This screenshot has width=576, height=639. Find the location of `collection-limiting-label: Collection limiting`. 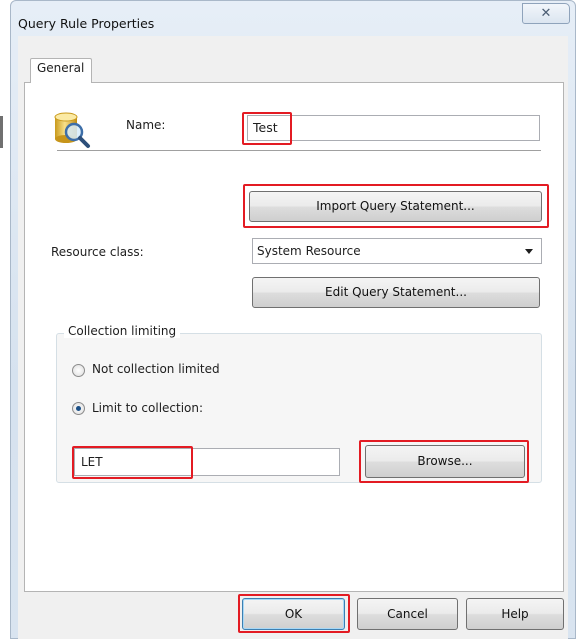

collection-limiting-label: Collection limiting is located at coordinates (122, 331).